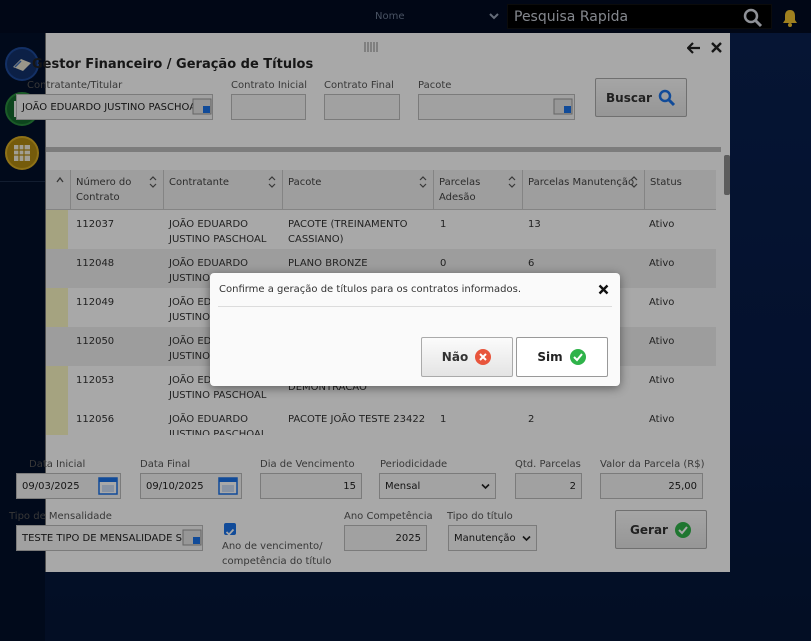  I want to click on column-header-adesao: Parcelas Adesão, so click(478, 190).